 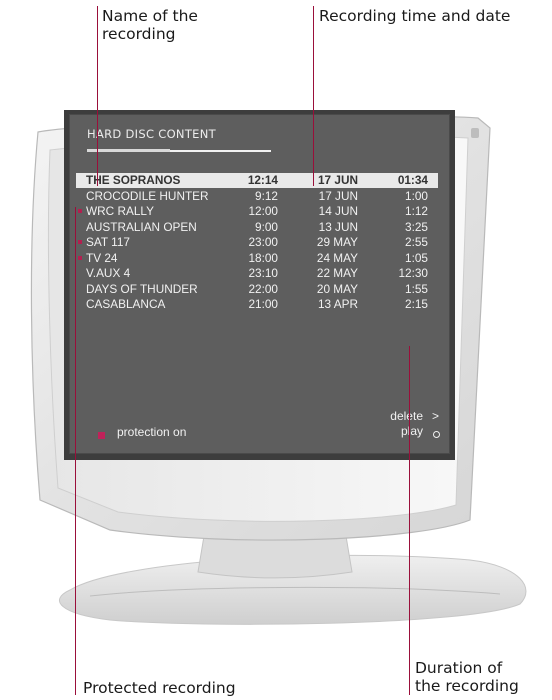 I want to click on recording-row: AUSTRALIAN OPEN 9:00 13 JUN 3:25, so click(x=257, y=227).